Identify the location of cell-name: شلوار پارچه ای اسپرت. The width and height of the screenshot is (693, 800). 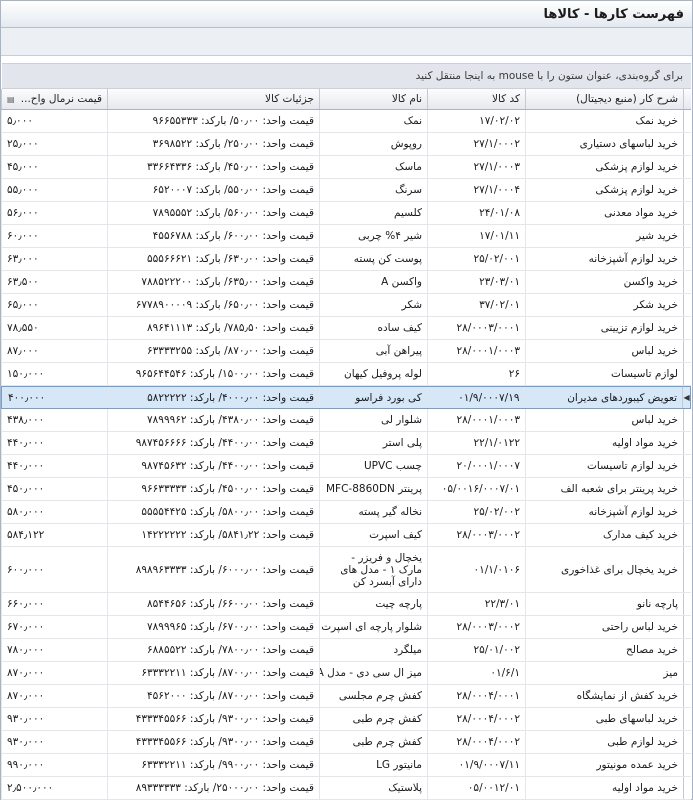
(373, 627).